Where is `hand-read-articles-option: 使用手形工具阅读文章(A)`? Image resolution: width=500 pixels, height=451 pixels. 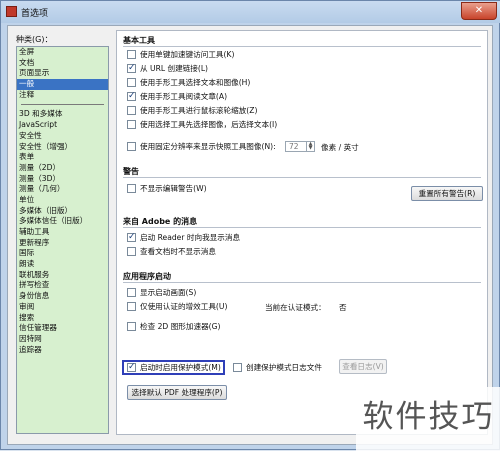
hand-read-articles-option: 使用手形工具阅读文章(A) is located at coordinates (177, 96).